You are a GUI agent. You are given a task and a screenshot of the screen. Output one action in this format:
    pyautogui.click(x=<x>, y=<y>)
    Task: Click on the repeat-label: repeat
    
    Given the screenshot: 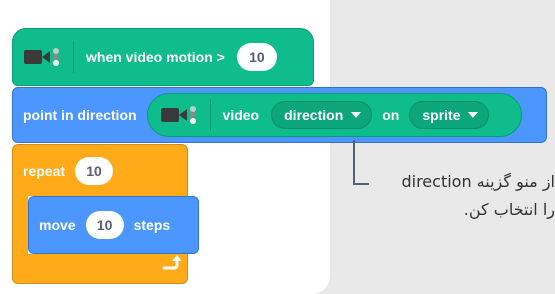 What is the action you would take?
    pyautogui.click(x=44, y=171)
    